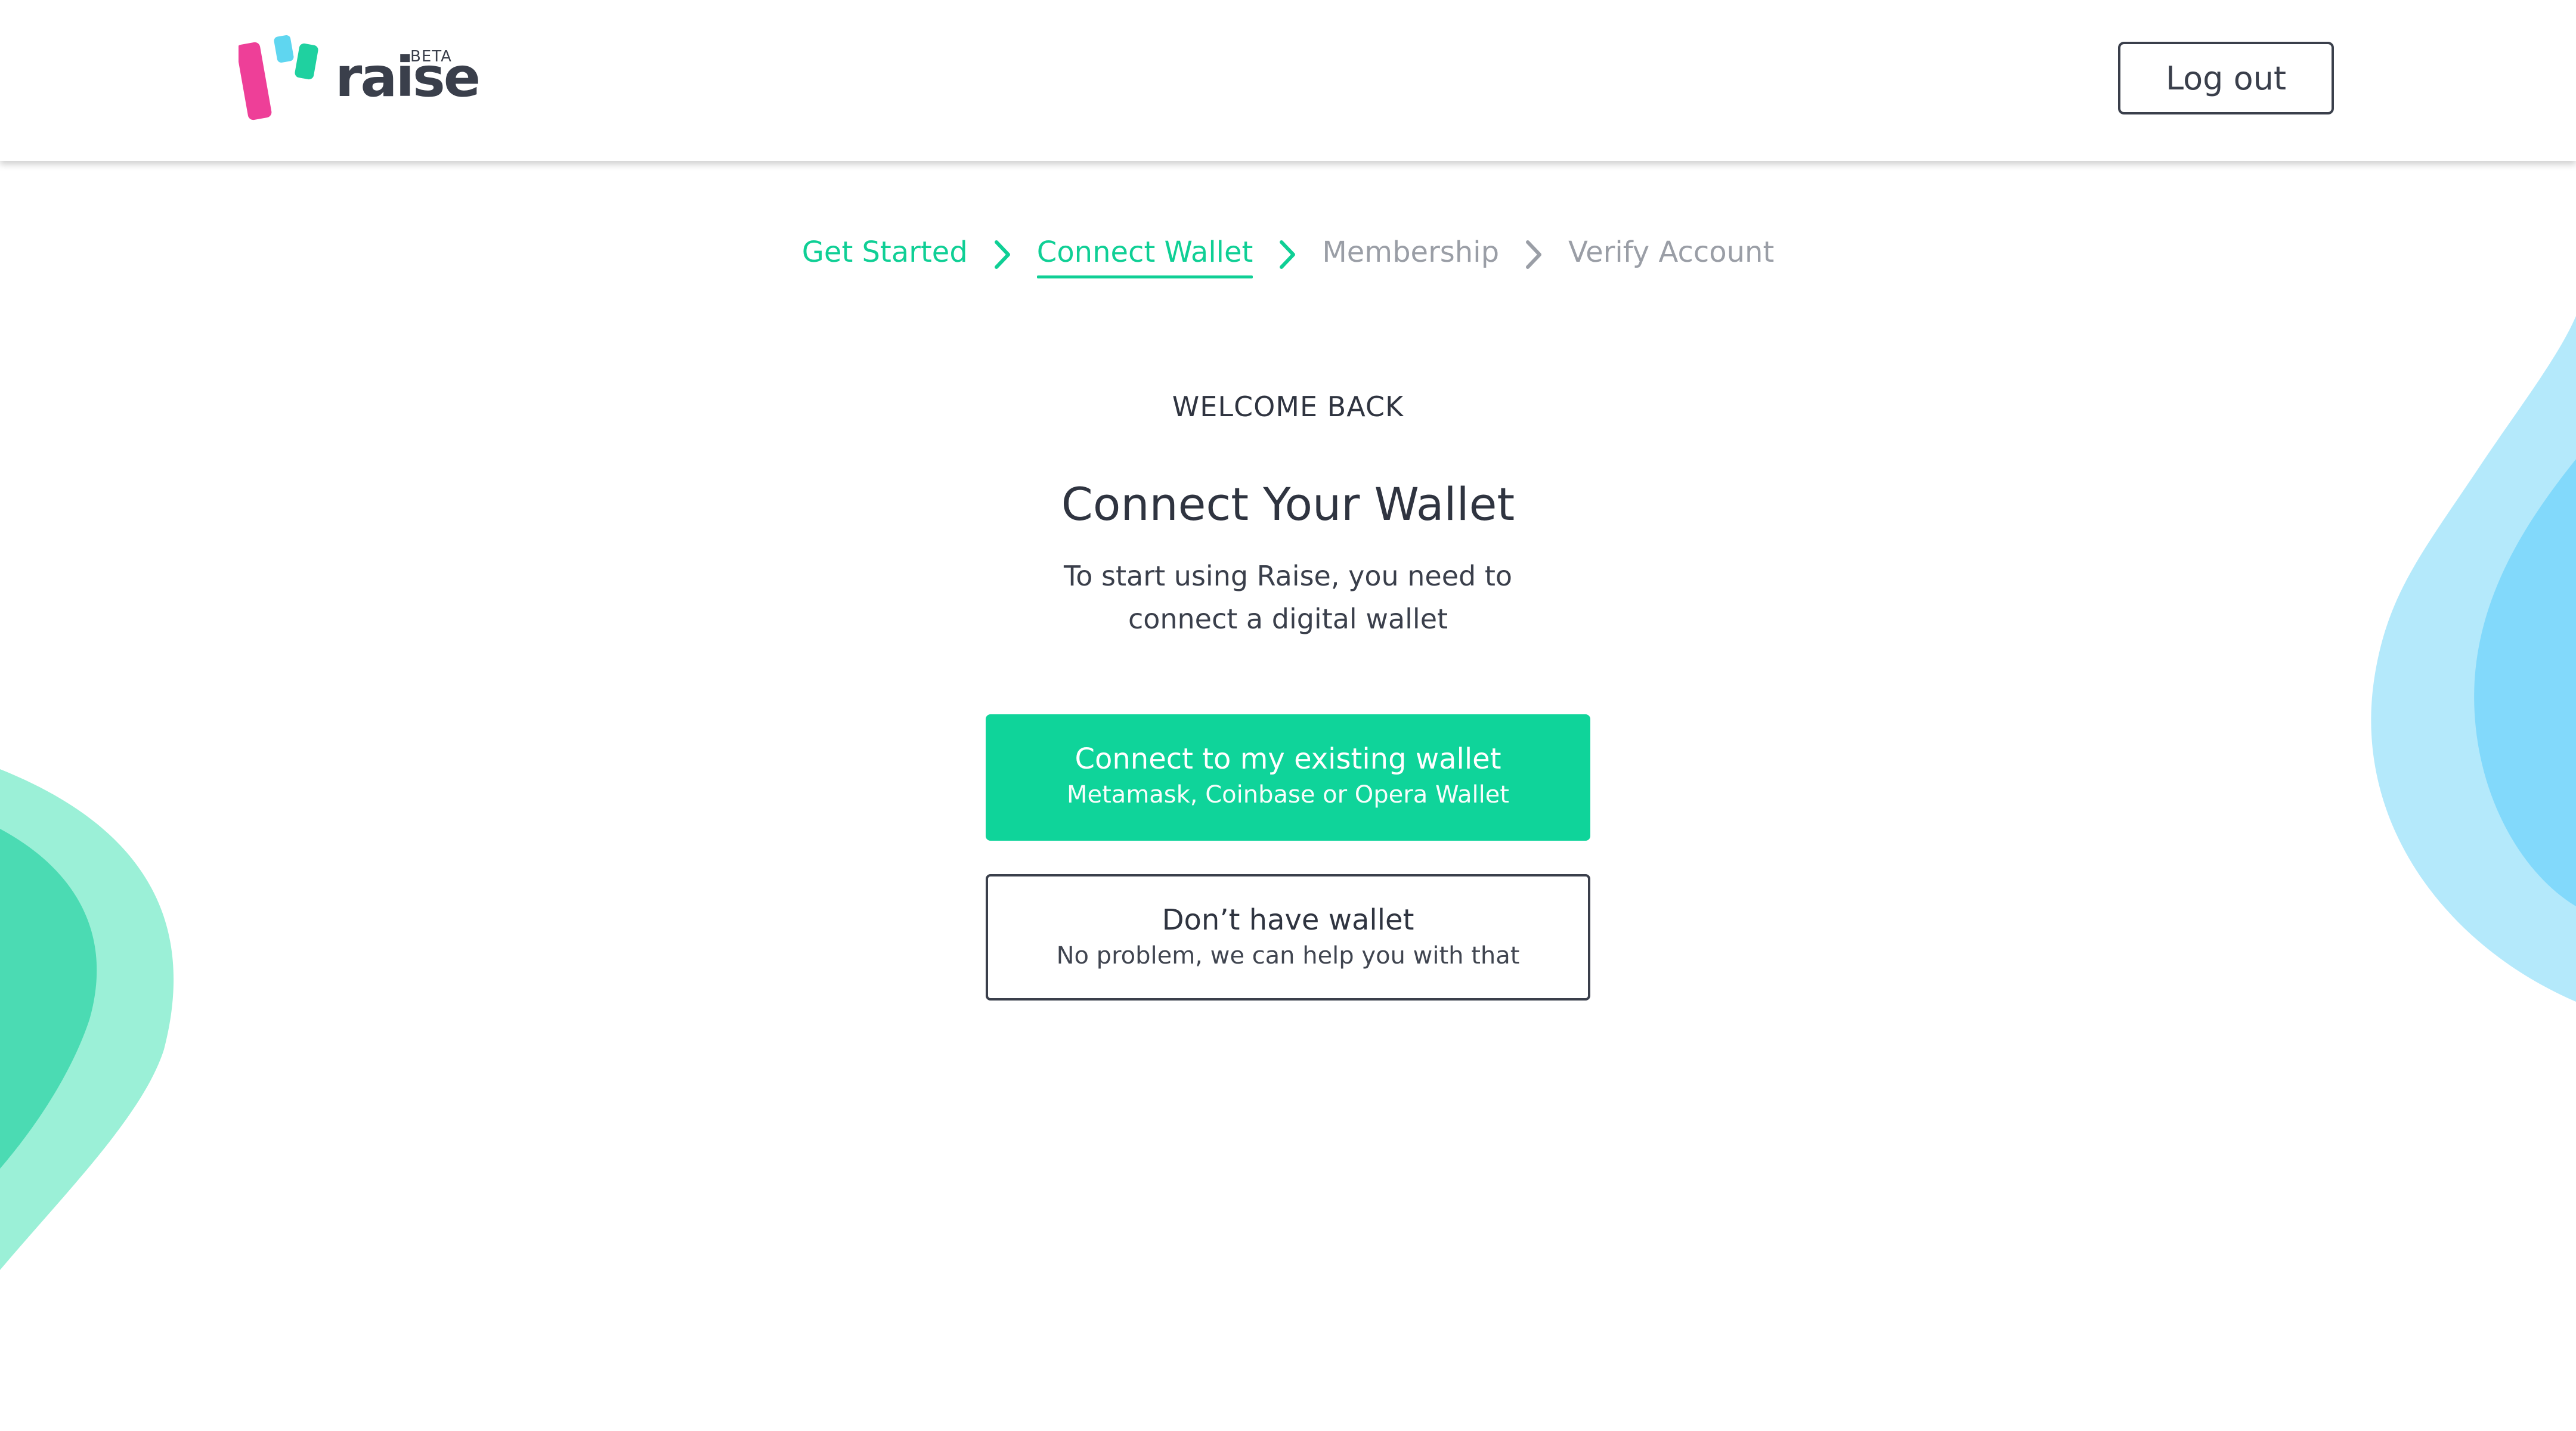 The width and height of the screenshot is (2576, 1431). Describe the element at coordinates (2226, 78) in the screenshot. I see `logout-button: Log out` at that location.